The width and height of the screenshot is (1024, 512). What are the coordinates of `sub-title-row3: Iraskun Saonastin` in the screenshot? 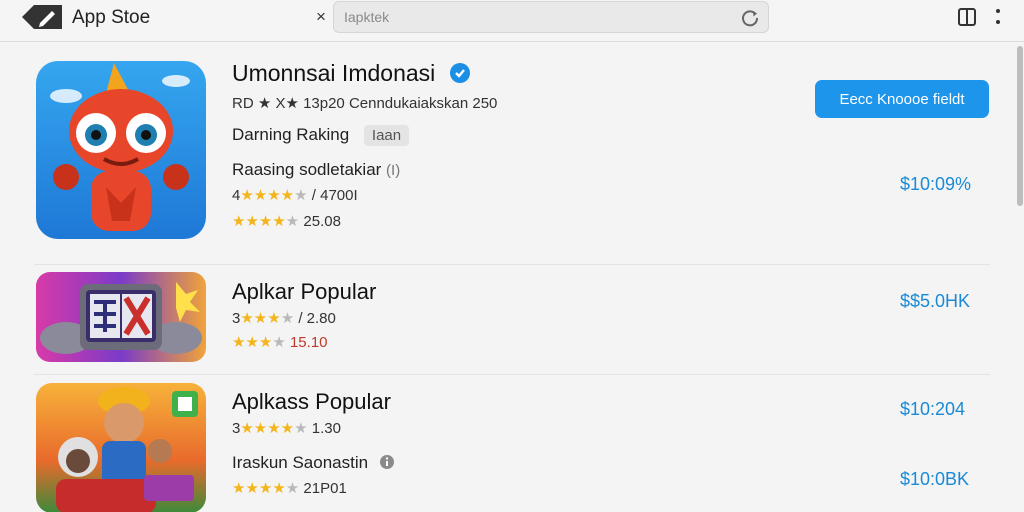 It's located at (313, 463).